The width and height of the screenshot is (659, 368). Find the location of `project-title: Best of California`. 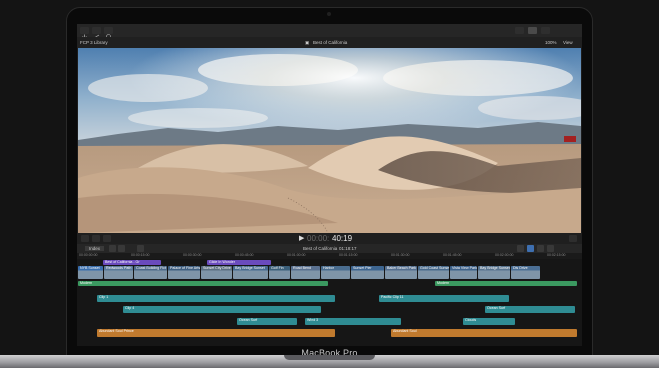

project-title: Best of California is located at coordinates (330, 42).